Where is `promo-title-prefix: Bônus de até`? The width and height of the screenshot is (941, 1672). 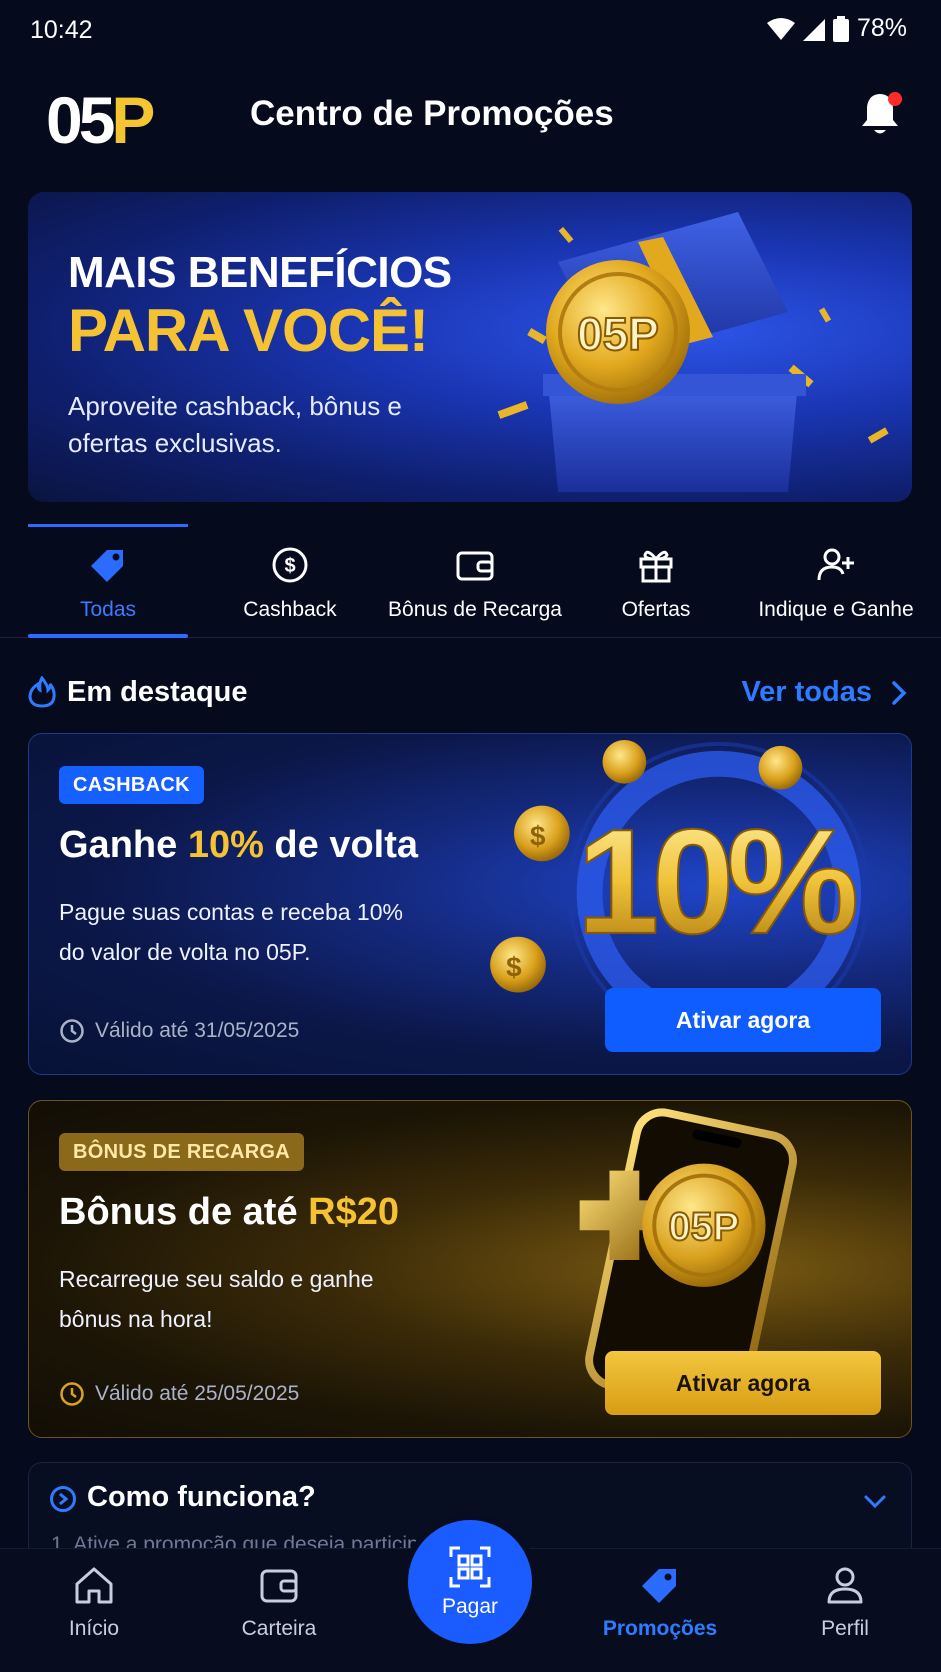
promo-title-prefix: Bônus de até is located at coordinates (184, 1212).